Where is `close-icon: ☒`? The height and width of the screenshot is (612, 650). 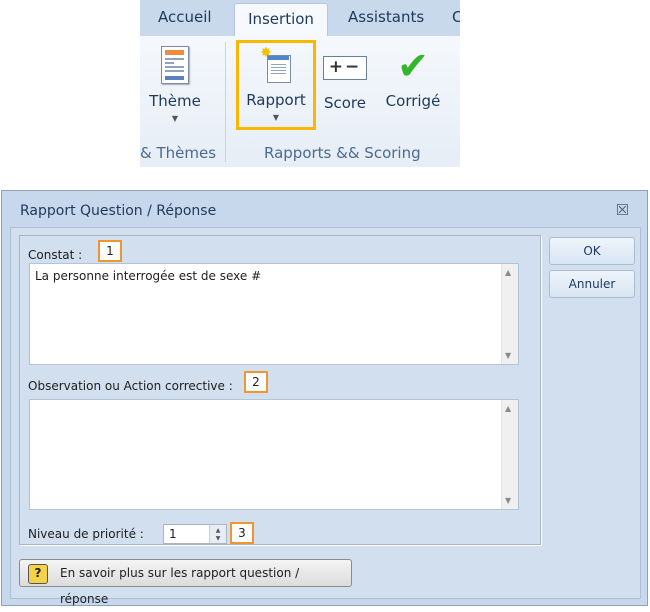
close-icon: ☒ is located at coordinates (622, 210).